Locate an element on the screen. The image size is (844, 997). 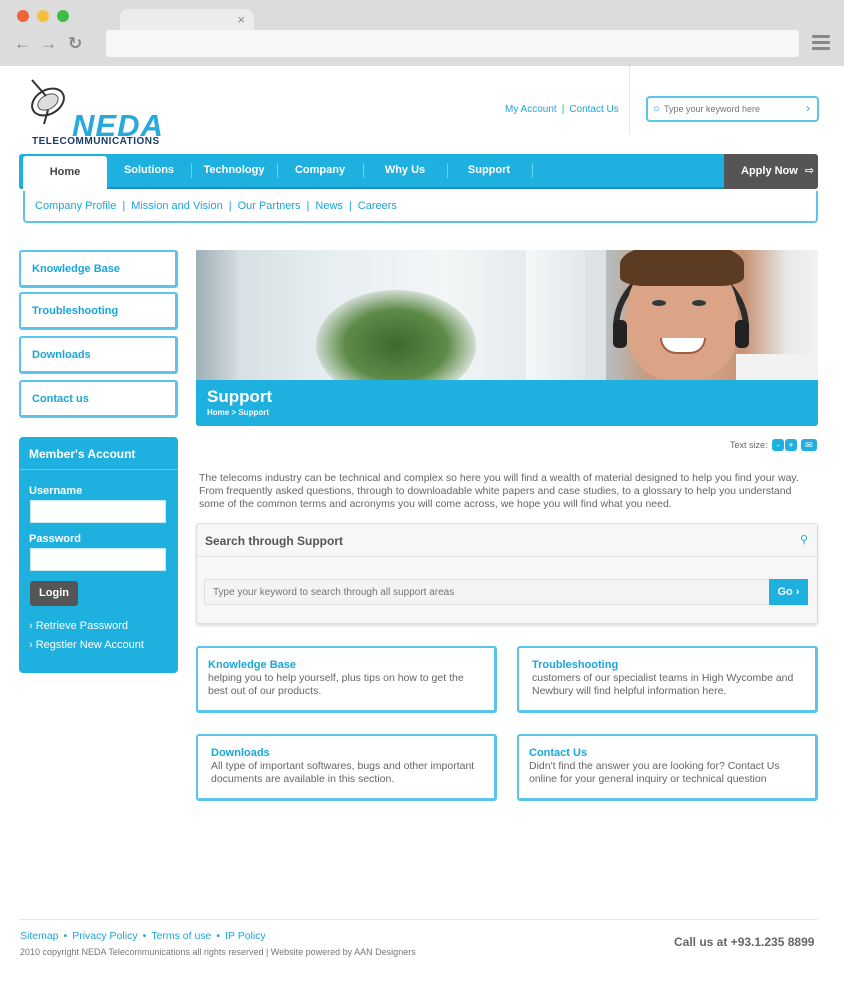
address-bar is located at coordinates (452, 43).